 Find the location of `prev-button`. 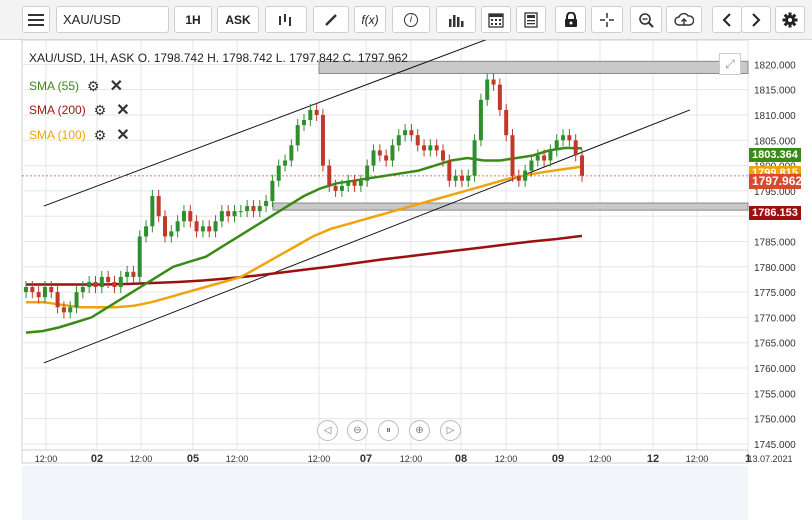

prev-button is located at coordinates (727, 19).